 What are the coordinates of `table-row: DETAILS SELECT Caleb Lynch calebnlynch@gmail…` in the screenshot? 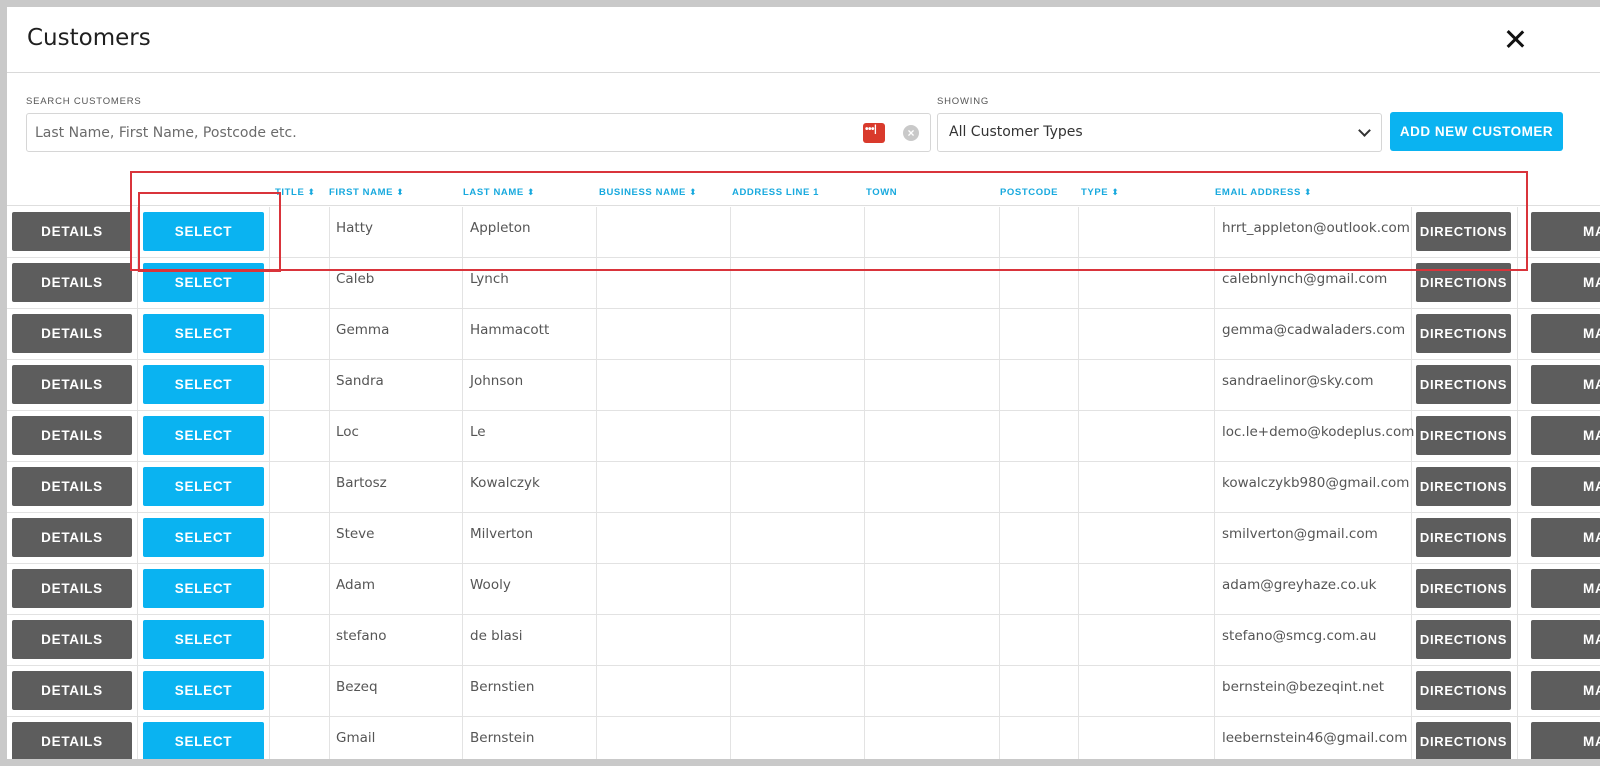 It's located at (803, 283).